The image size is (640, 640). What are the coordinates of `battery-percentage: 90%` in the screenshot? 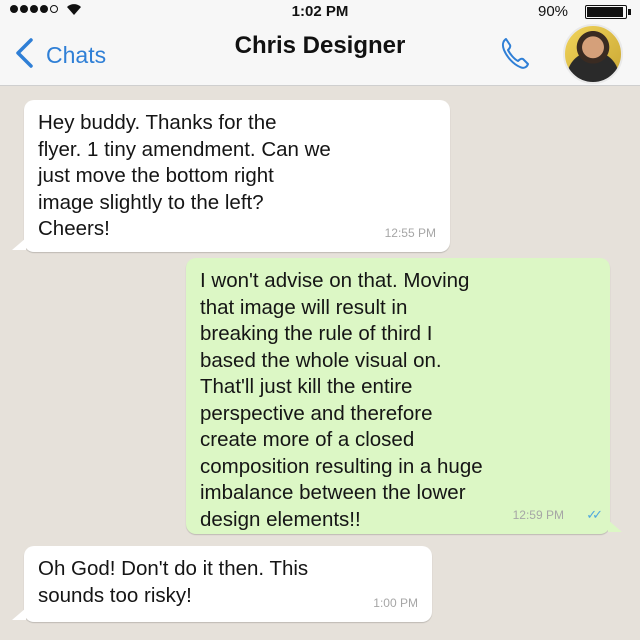 It's located at (553, 11).